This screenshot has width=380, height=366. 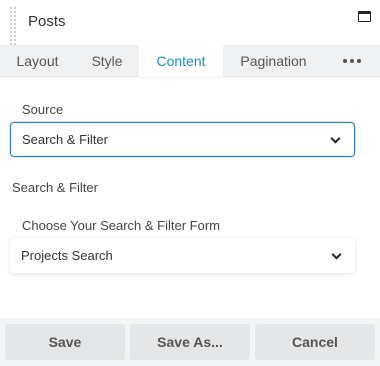 I want to click on tab-pagination: Pagination, so click(x=273, y=61).